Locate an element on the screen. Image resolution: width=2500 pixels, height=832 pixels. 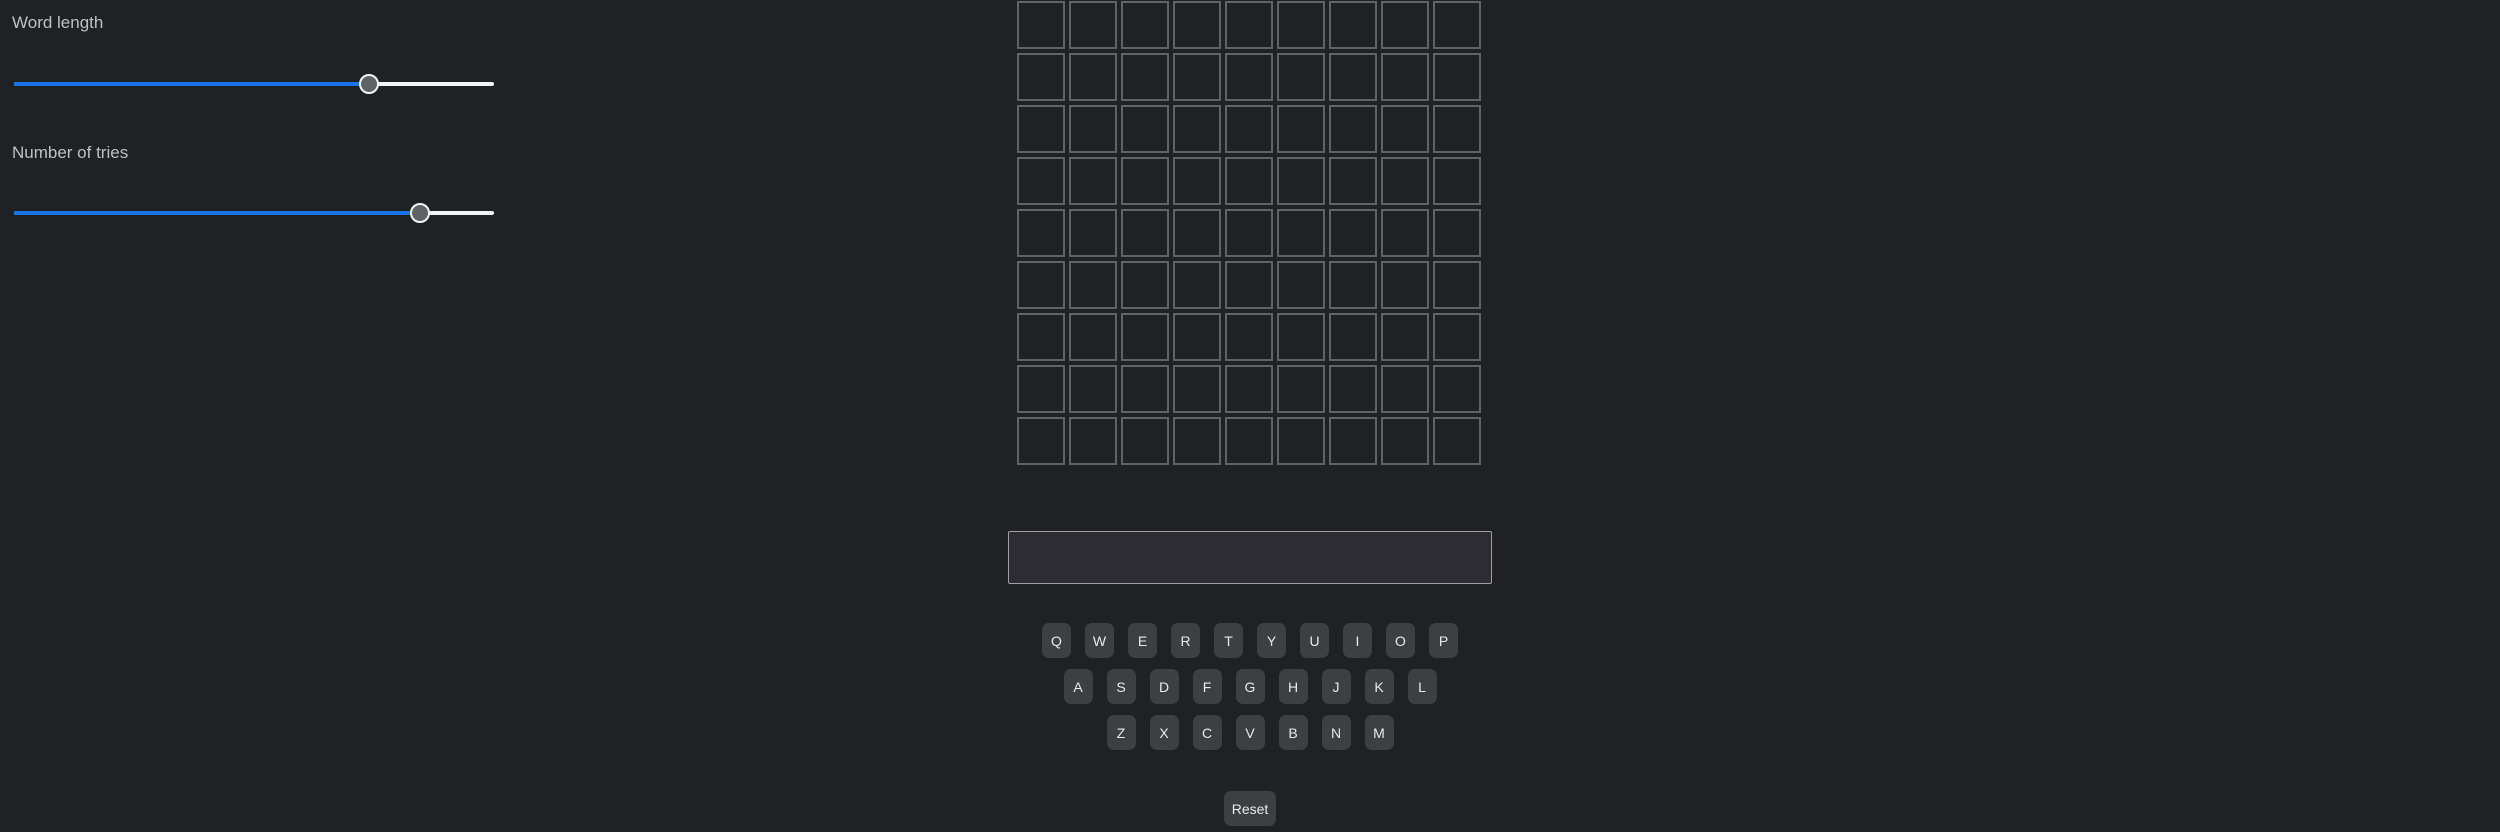
key-u: U is located at coordinates (1314, 640).